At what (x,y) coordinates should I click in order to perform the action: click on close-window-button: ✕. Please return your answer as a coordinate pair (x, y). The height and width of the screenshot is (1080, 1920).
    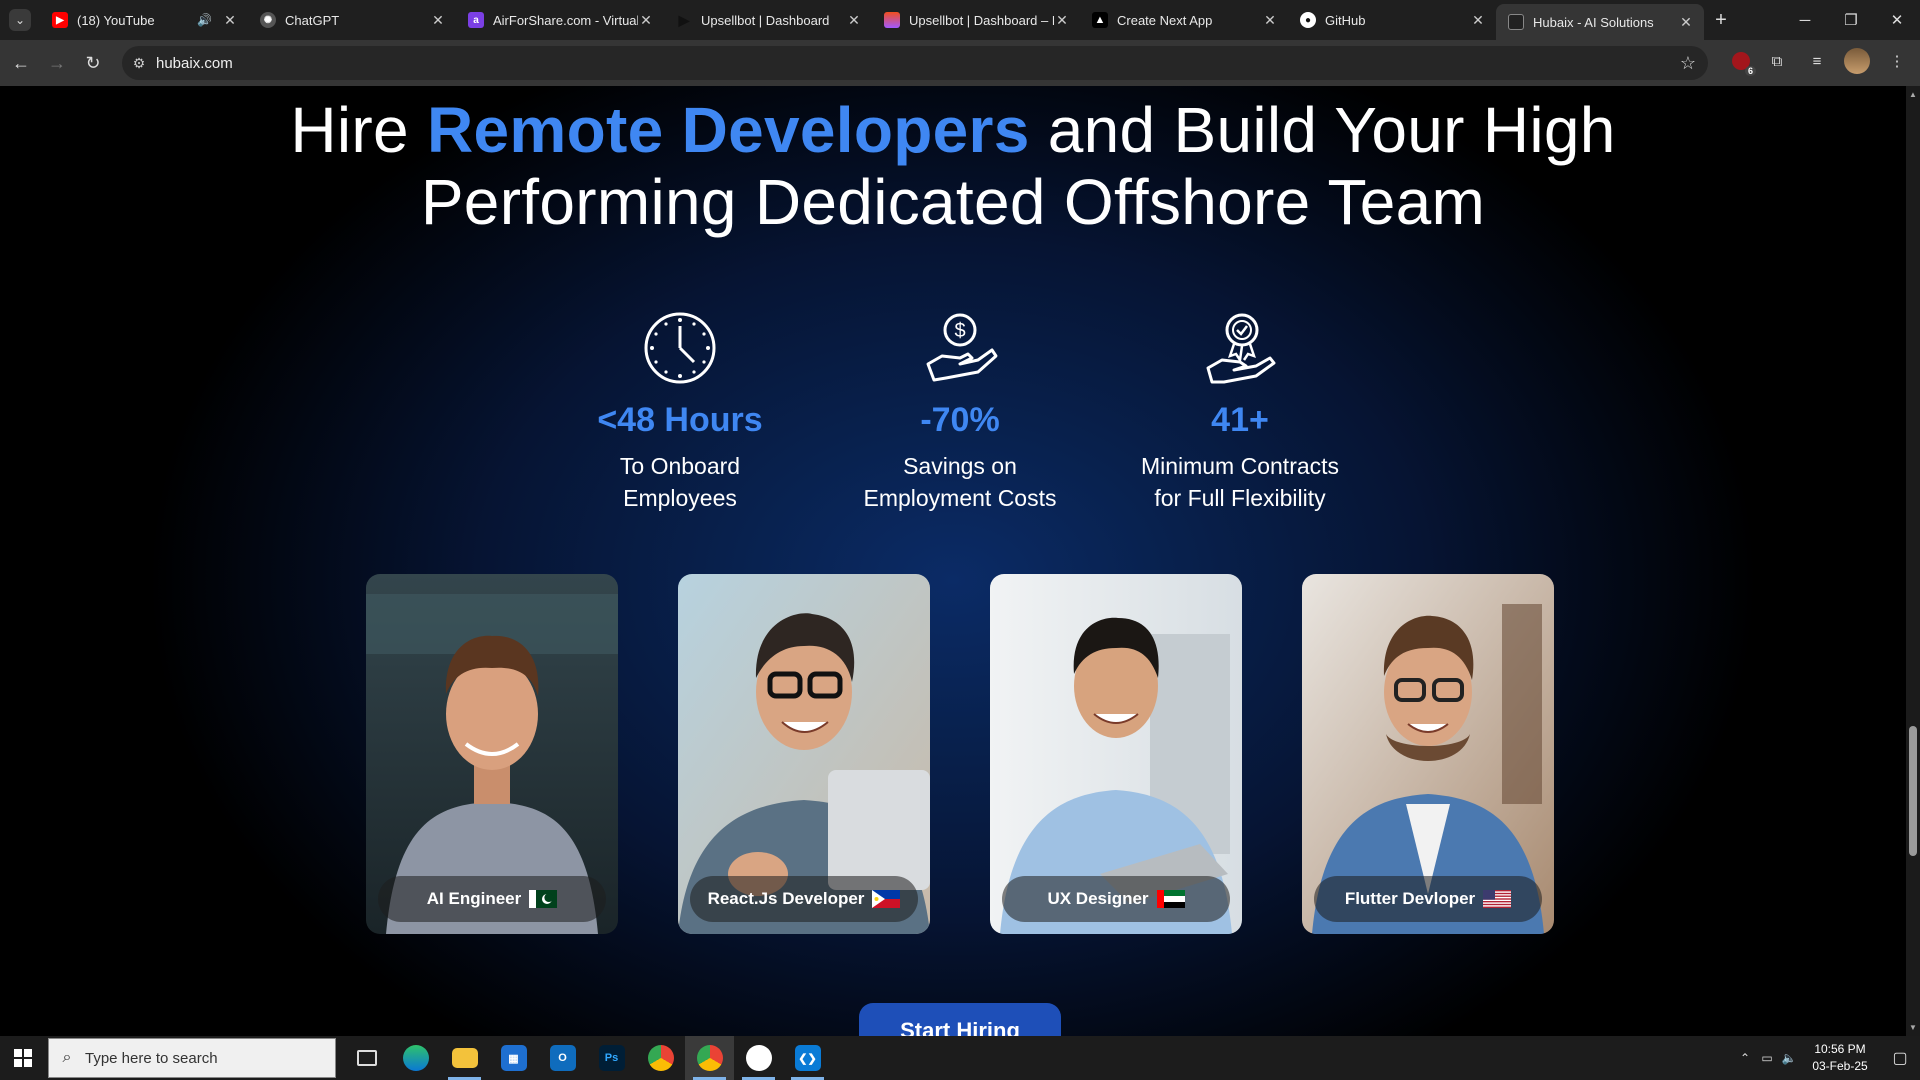
    Looking at the image, I should click on (1897, 20).